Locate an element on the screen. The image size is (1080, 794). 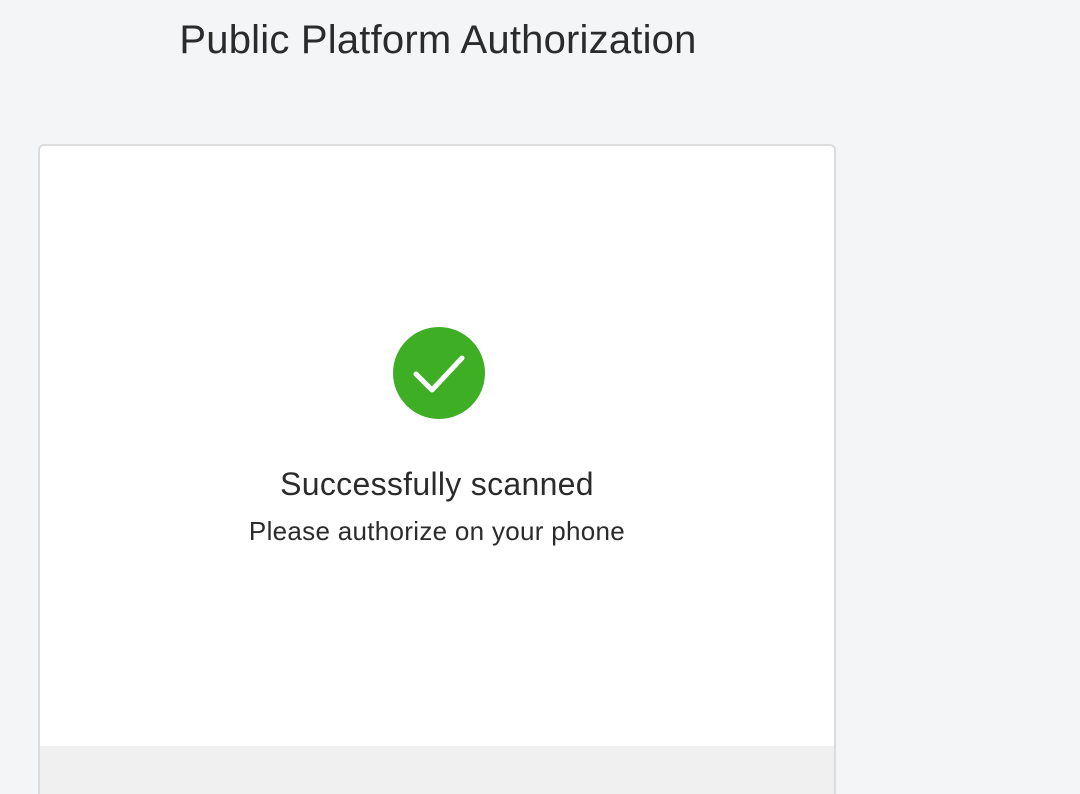
check-circle-icon is located at coordinates (439, 373).